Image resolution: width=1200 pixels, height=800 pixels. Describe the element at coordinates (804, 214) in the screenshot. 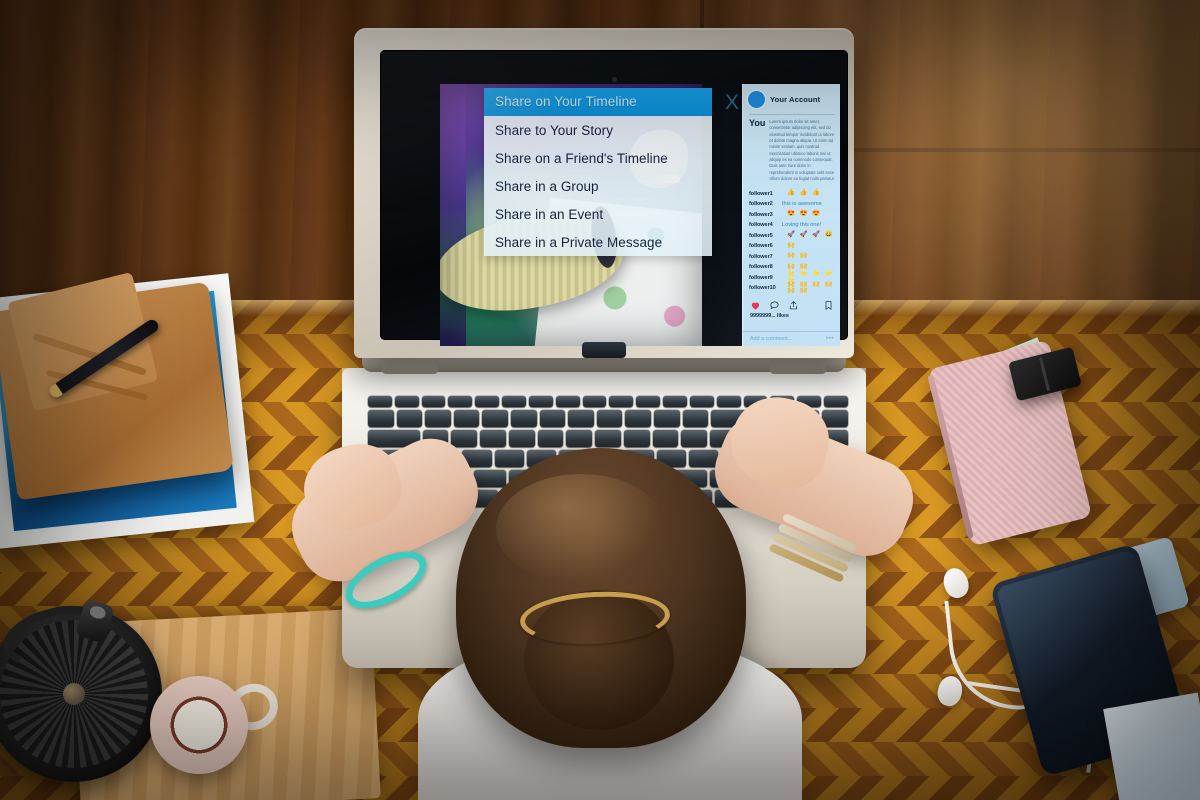

I see `comment-emoji: 😍 😍 😍` at that location.